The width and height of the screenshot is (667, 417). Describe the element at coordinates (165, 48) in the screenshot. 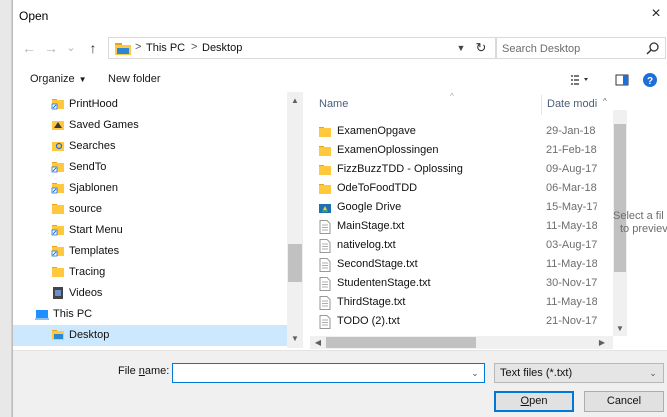

I see `breadcrumb-this-pc: This PC` at that location.